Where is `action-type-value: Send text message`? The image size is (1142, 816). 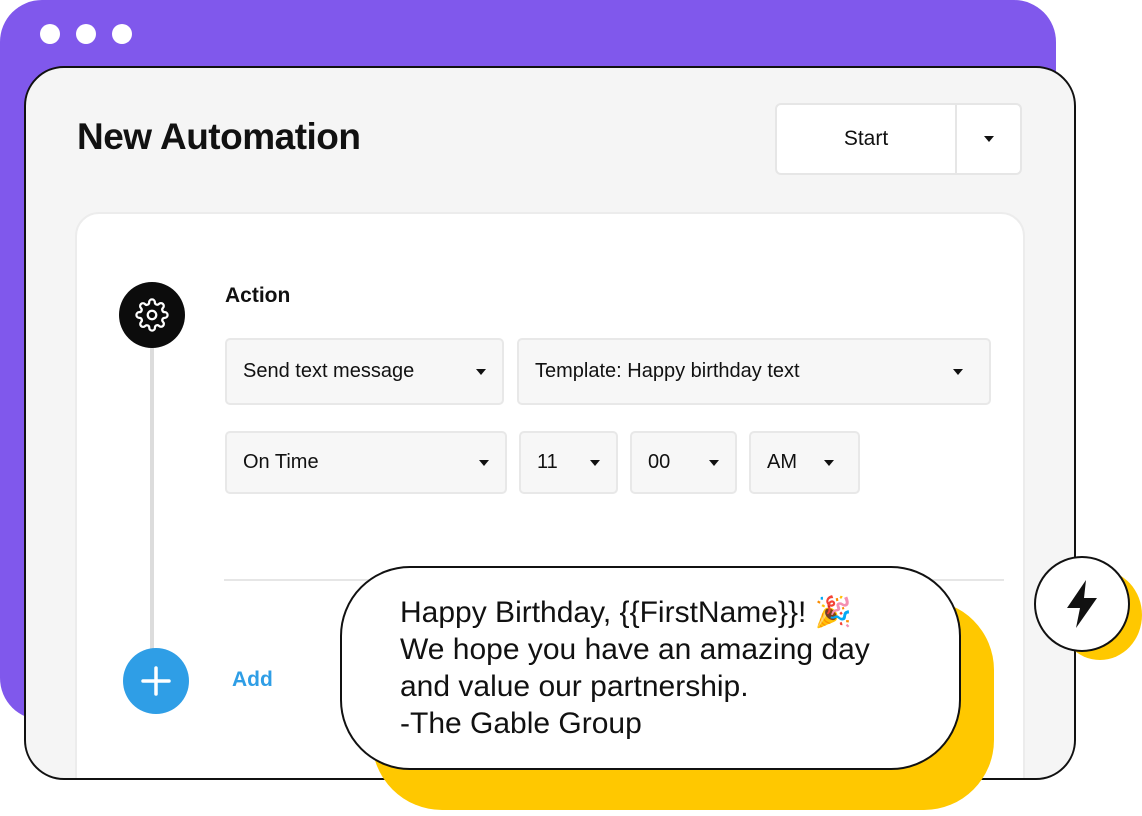 action-type-value: Send text message is located at coordinates (329, 371).